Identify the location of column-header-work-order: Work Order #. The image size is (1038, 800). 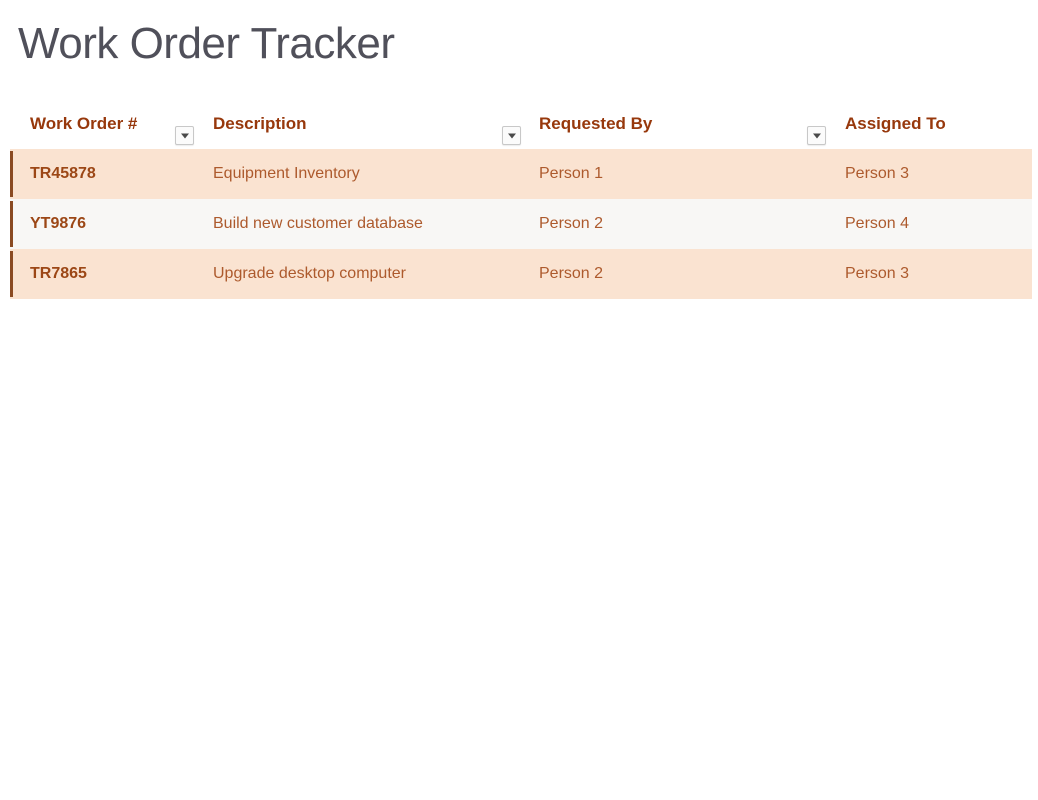
(84, 123).